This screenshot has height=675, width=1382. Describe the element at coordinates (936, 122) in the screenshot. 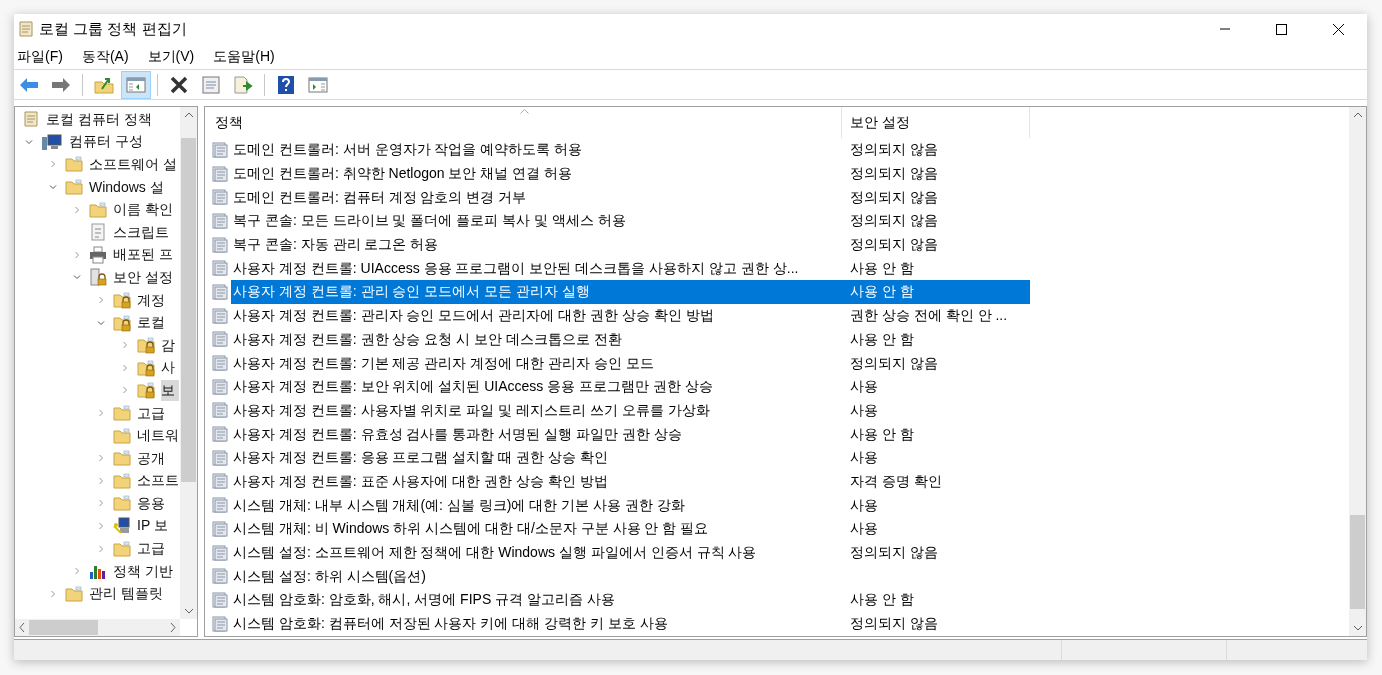

I see `column-header: 보안 설정` at that location.